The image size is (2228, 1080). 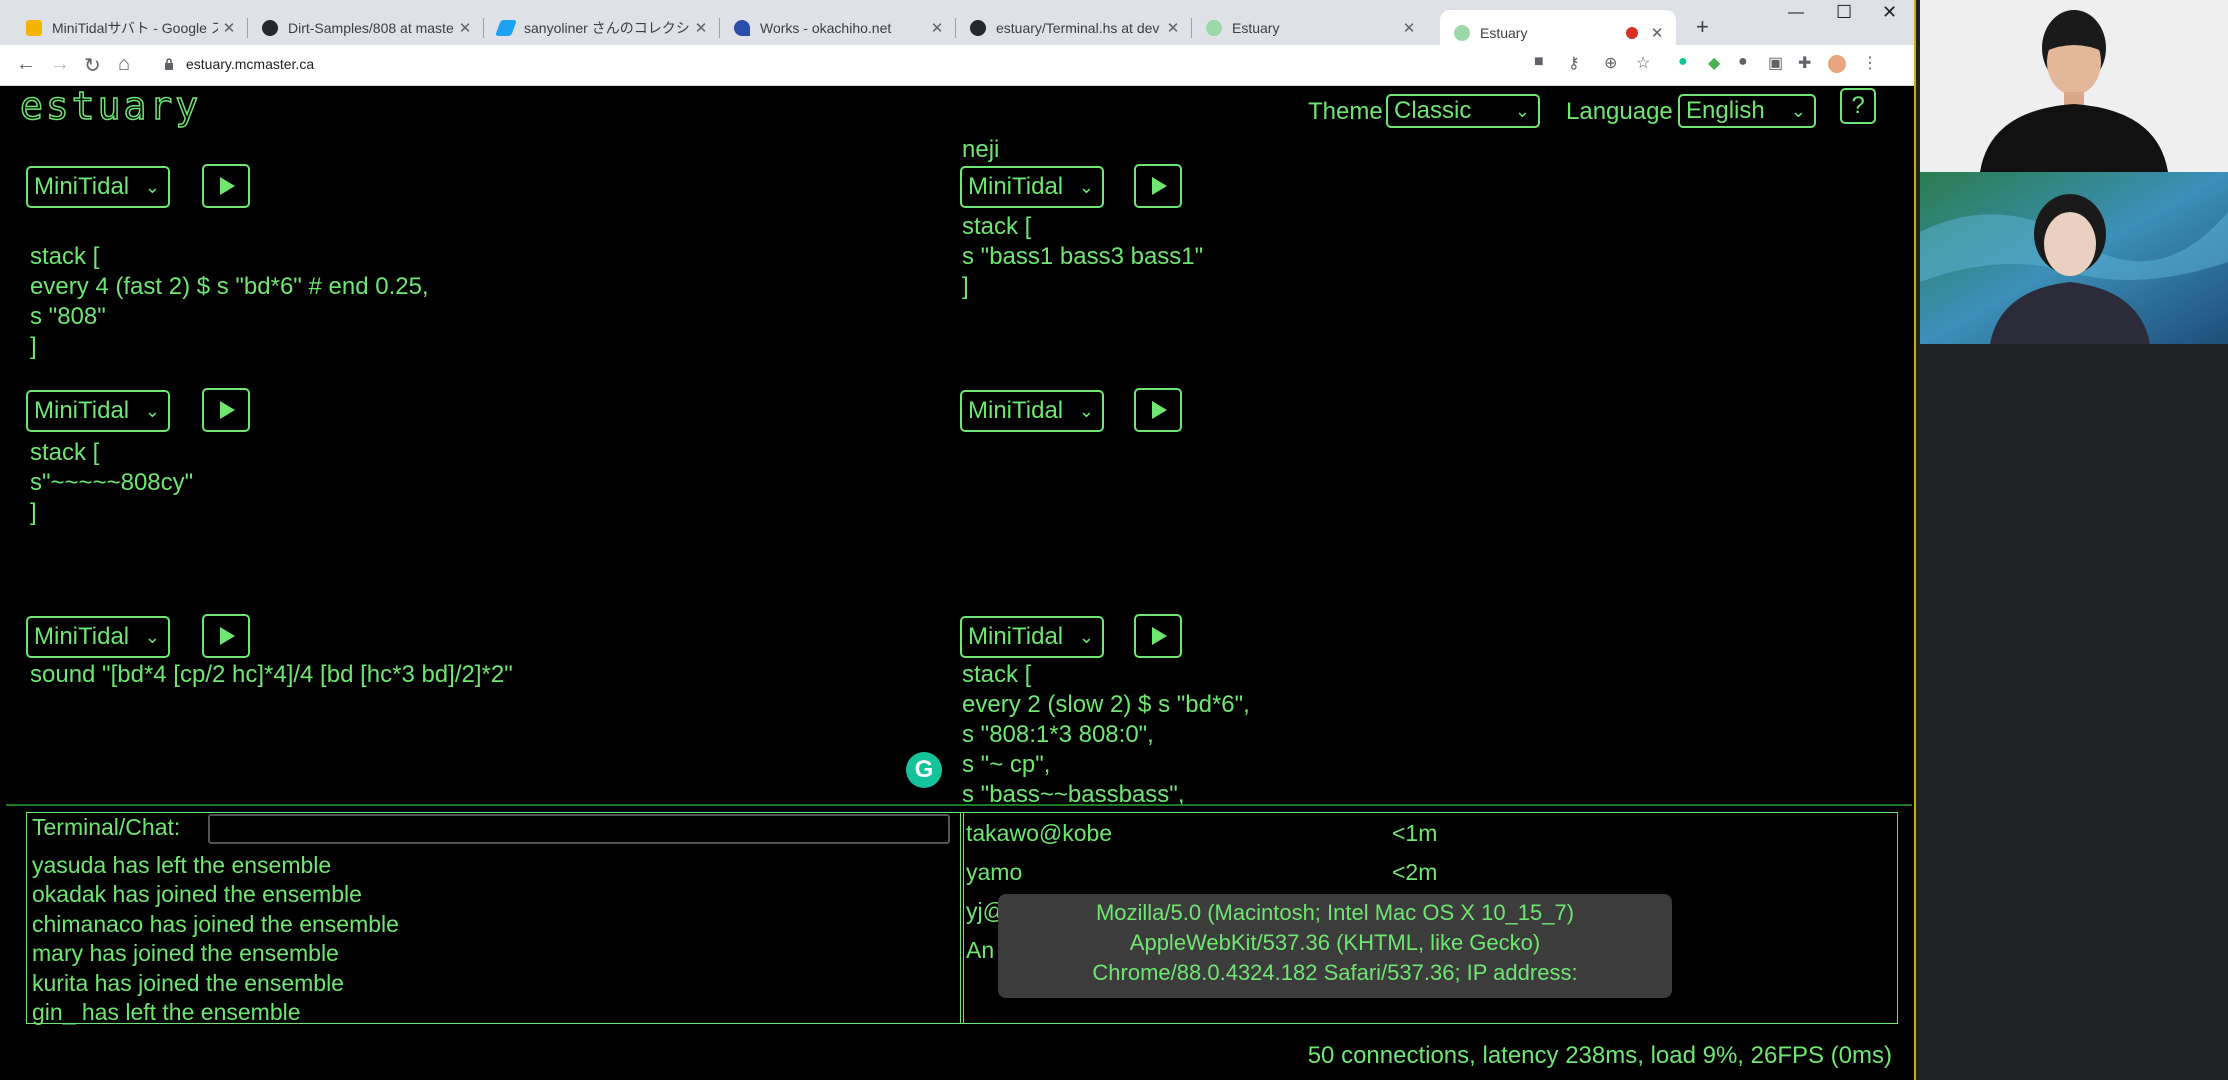 I want to click on user-last-active: <1m, so click(x=1415, y=833).